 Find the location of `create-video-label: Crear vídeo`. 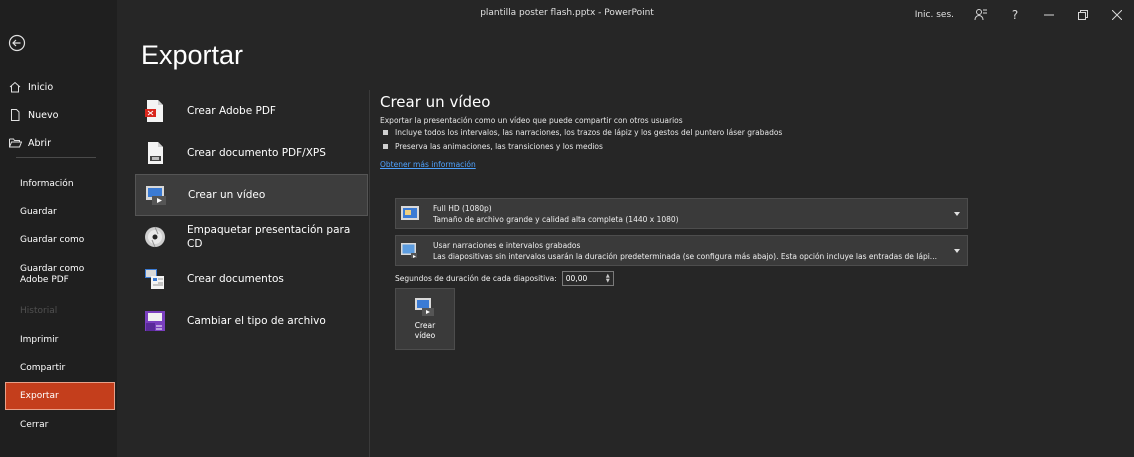

create-video-label: Crear vídeo is located at coordinates (425, 330).